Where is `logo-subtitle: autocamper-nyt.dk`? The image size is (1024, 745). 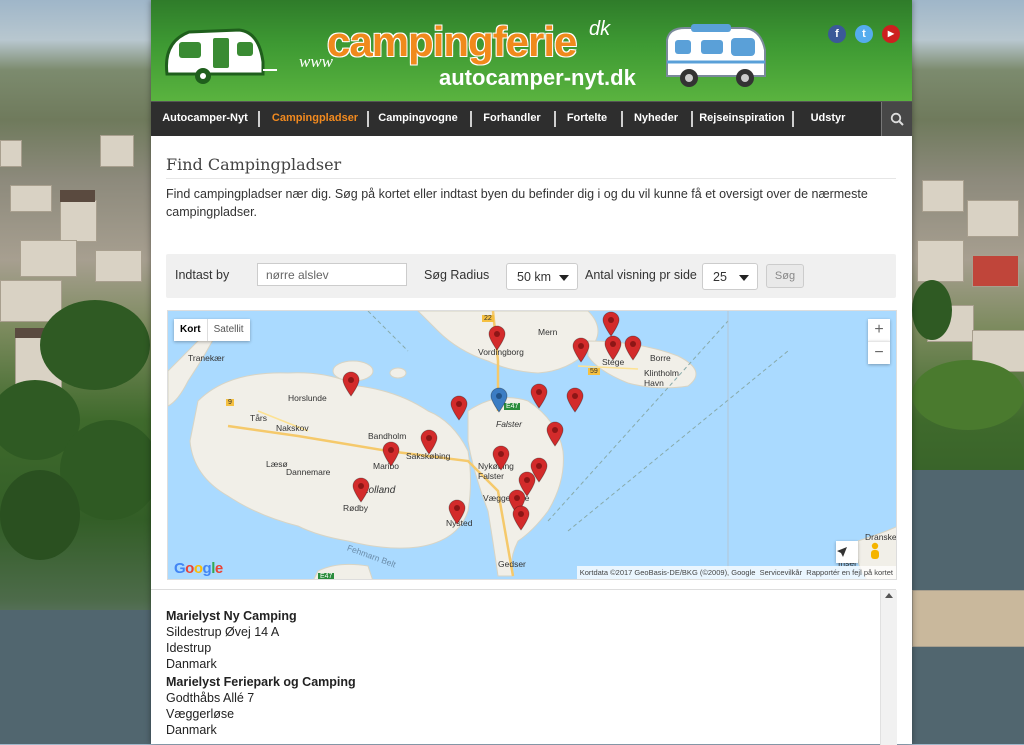 logo-subtitle: autocamper-nyt.dk is located at coordinates (537, 78).